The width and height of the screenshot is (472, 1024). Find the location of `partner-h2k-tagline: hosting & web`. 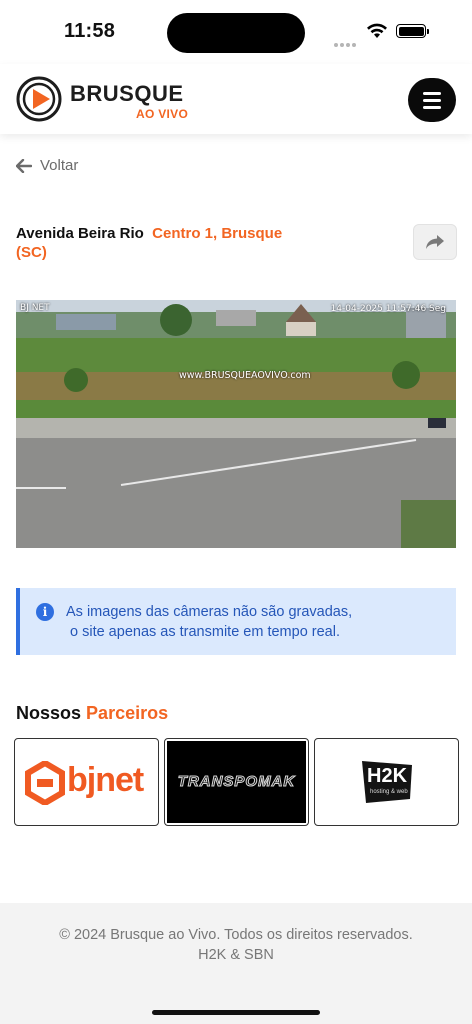

partner-h2k-tagline: hosting & web is located at coordinates (389, 792).